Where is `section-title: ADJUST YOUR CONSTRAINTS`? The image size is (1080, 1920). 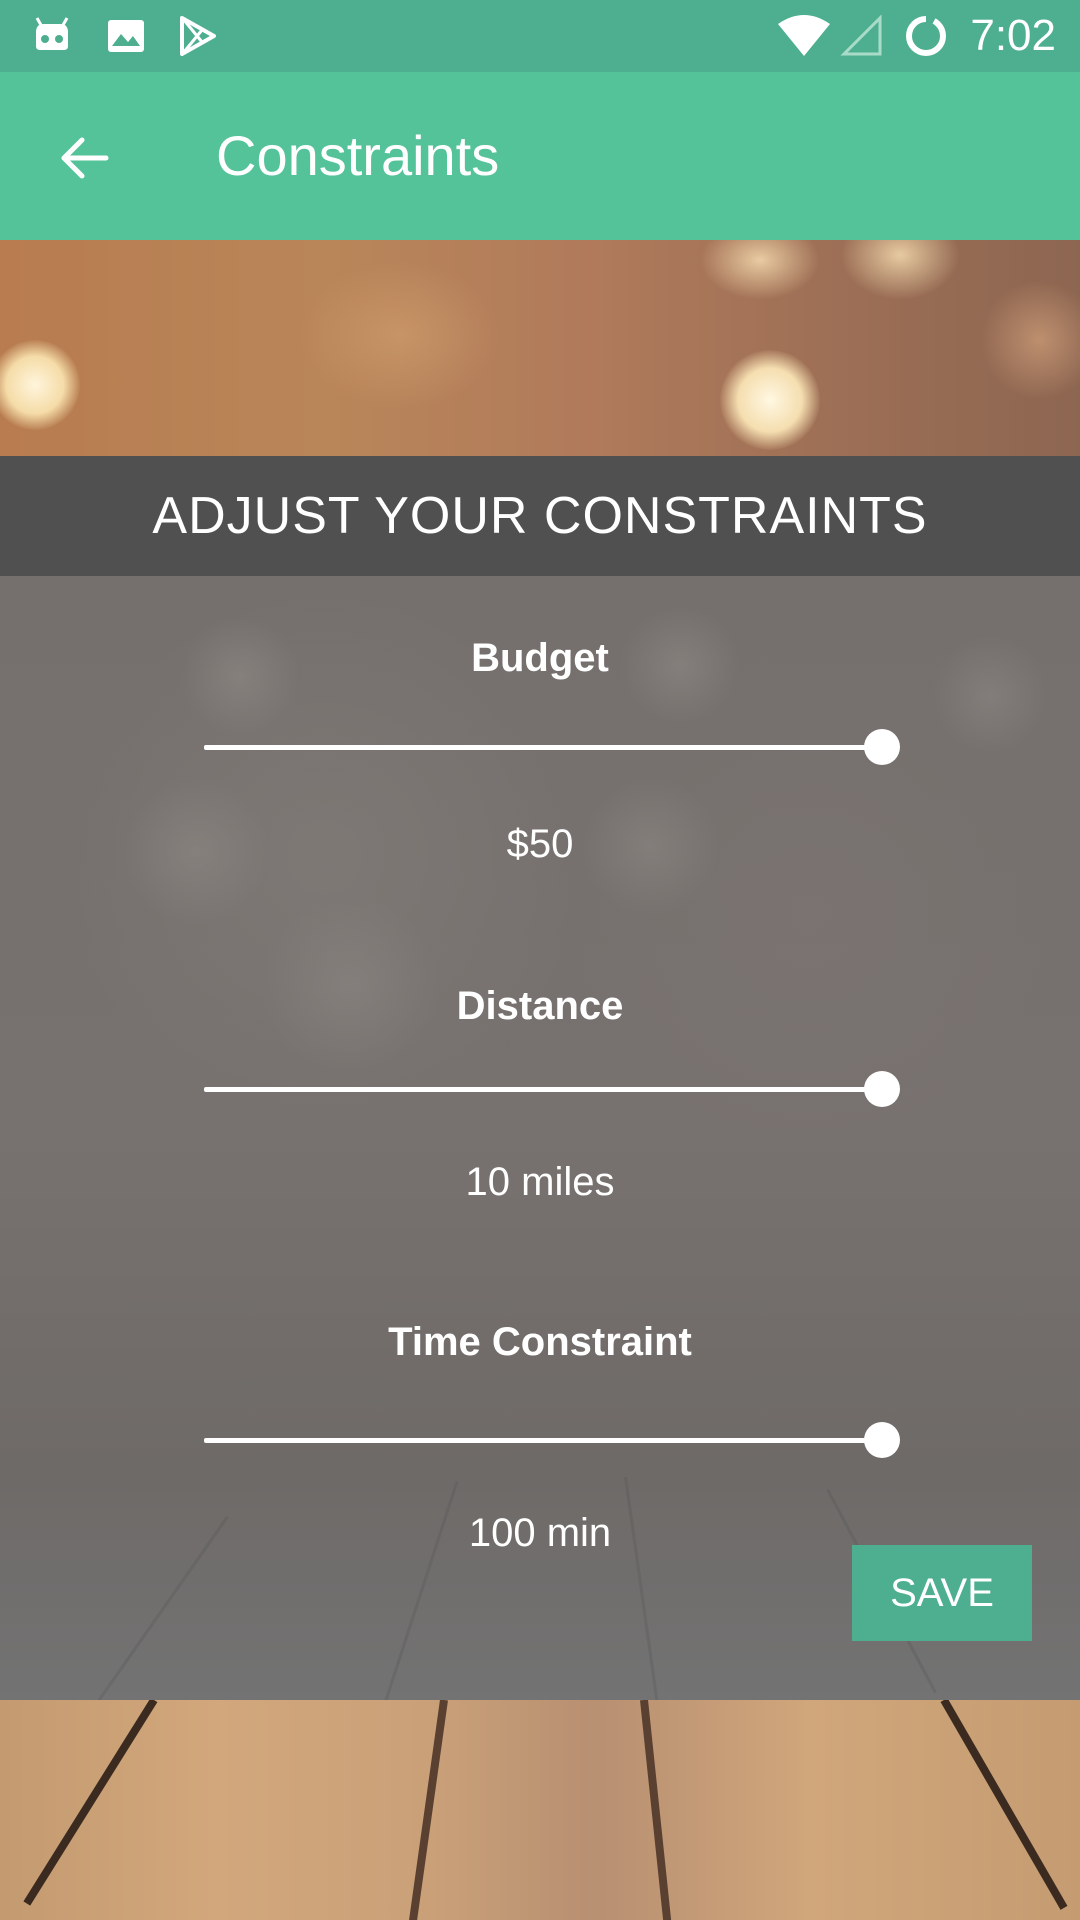
section-title: ADJUST YOUR CONSTRAINTS is located at coordinates (540, 516).